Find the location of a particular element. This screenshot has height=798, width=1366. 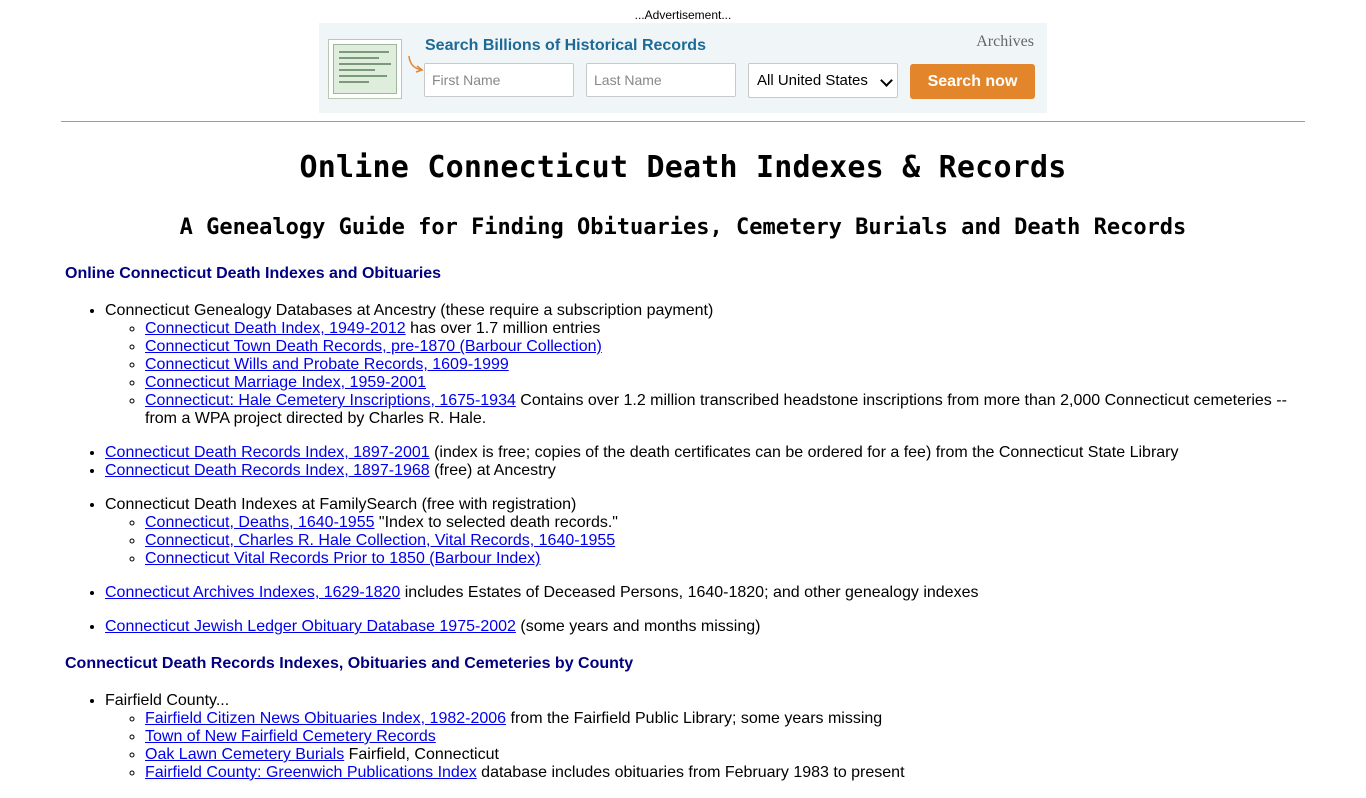

list-item-text: has over 1.7 million entries is located at coordinates (503, 328).